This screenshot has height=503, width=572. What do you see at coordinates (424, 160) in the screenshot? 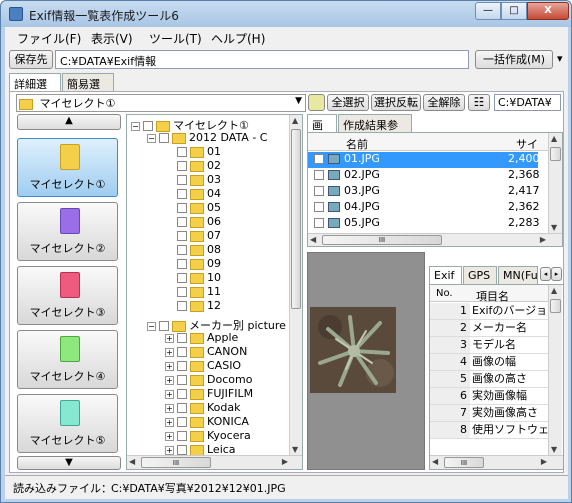
I see `file-row: 01.JPG 2,400` at bounding box center [424, 160].